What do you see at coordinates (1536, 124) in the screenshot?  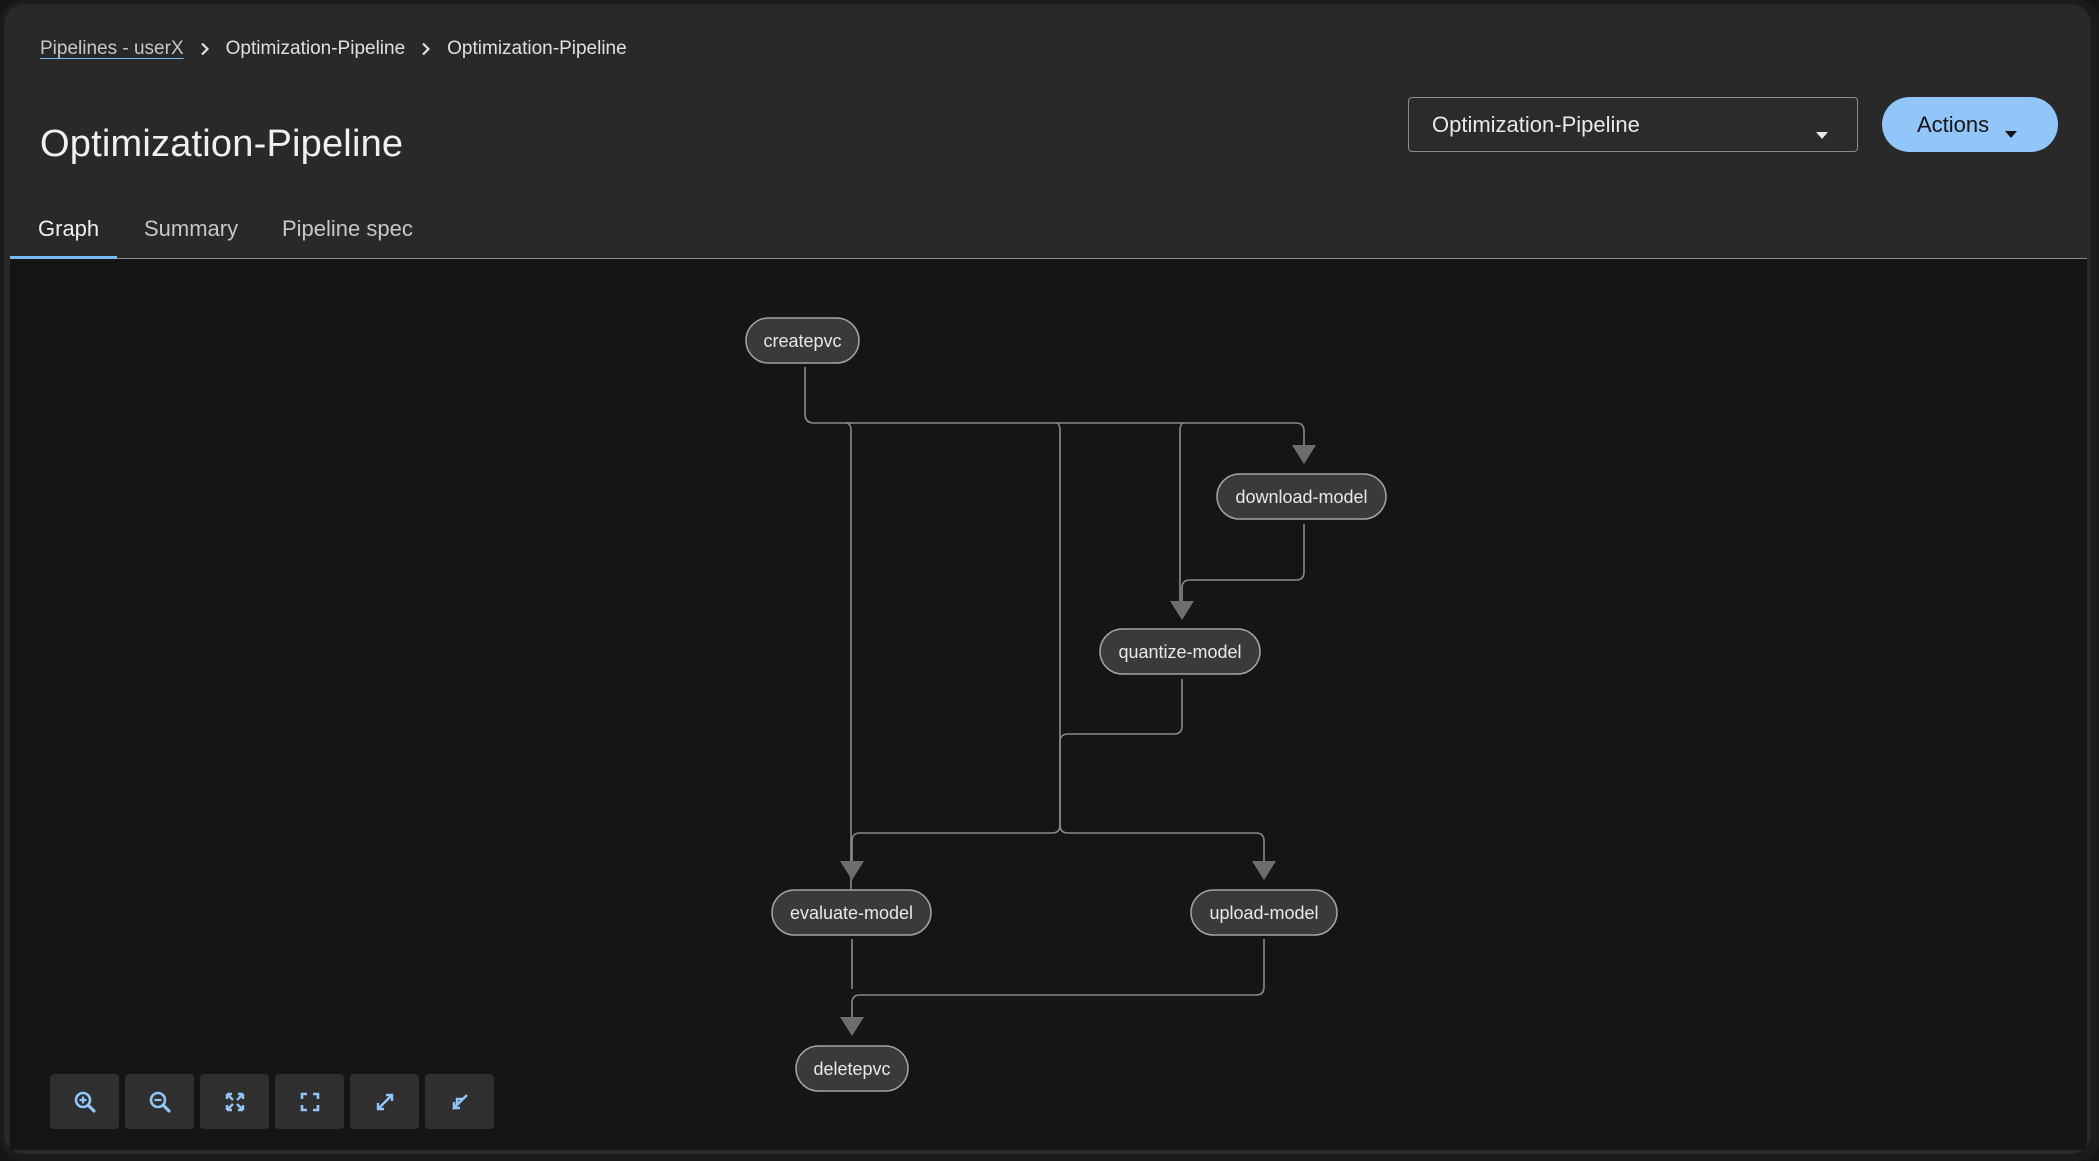 I see `version-select-value: Optimization-Pipeline` at bounding box center [1536, 124].